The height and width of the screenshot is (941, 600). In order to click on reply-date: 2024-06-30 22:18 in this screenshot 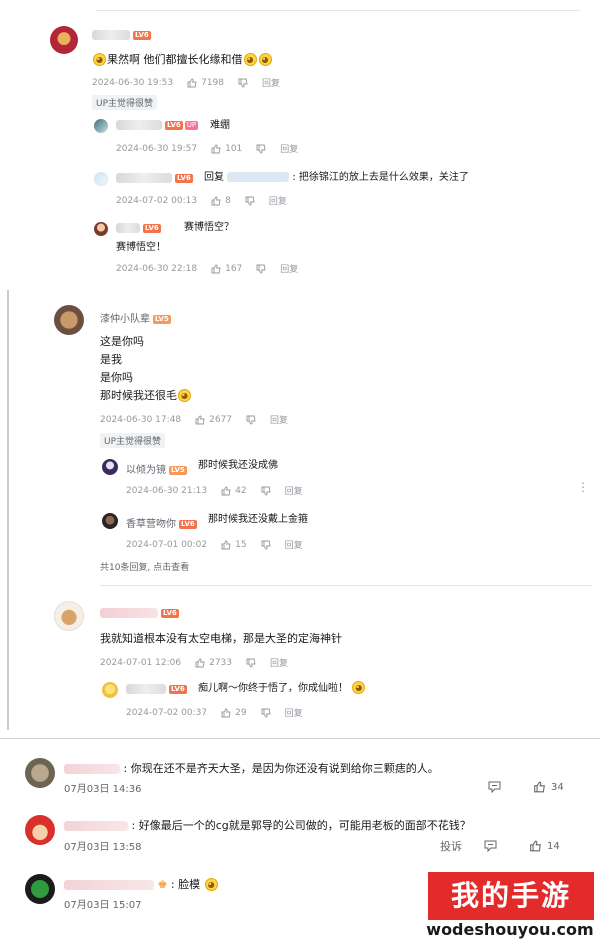, I will do `click(157, 268)`.